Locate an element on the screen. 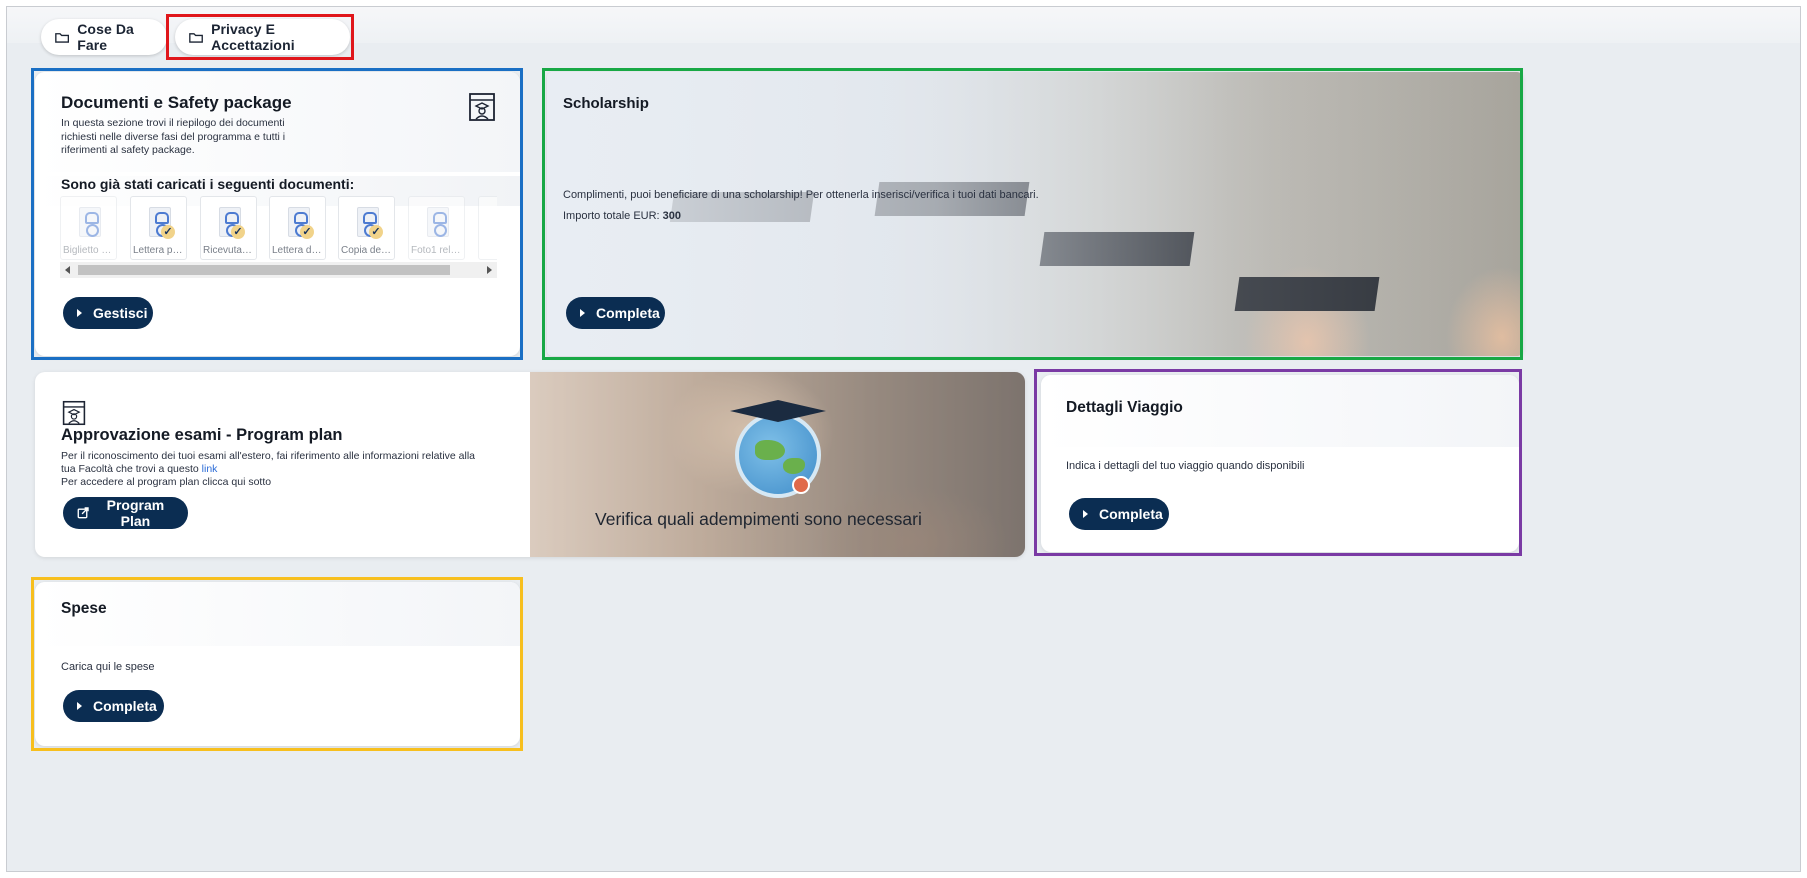 The image size is (1807, 878). program-plan-button: Program Plan is located at coordinates (125, 513).